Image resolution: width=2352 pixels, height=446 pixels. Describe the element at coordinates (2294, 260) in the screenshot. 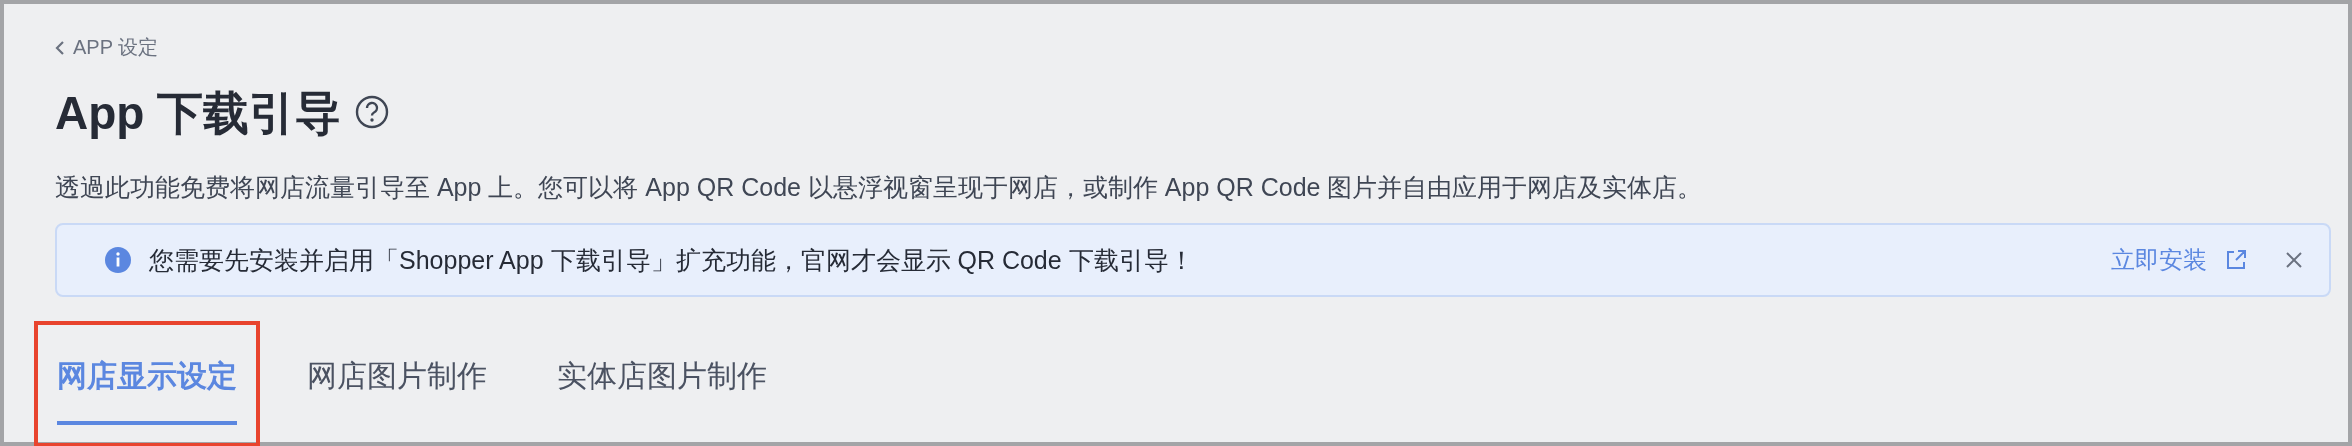

I see `close-icon` at that location.